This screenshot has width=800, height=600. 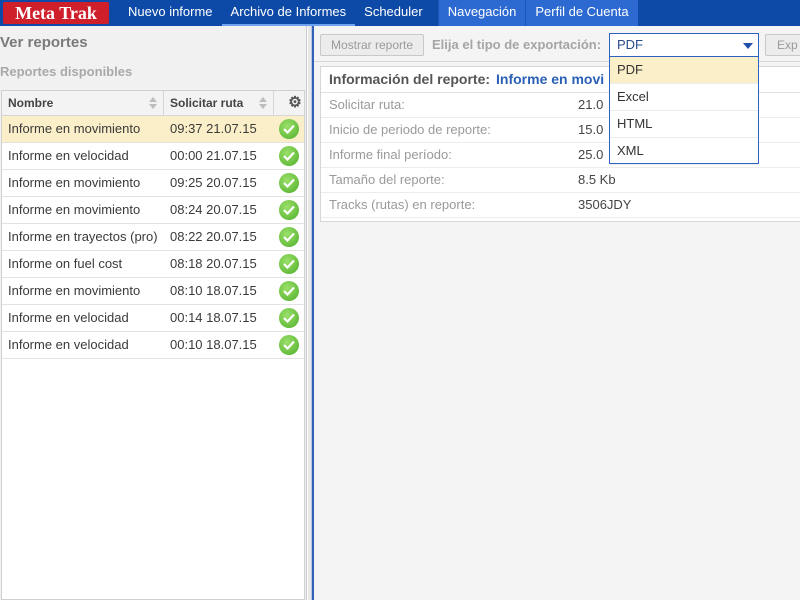 What do you see at coordinates (684, 151) in the screenshot?
I see `option-xml: XML` at bounding box center [684, 151].